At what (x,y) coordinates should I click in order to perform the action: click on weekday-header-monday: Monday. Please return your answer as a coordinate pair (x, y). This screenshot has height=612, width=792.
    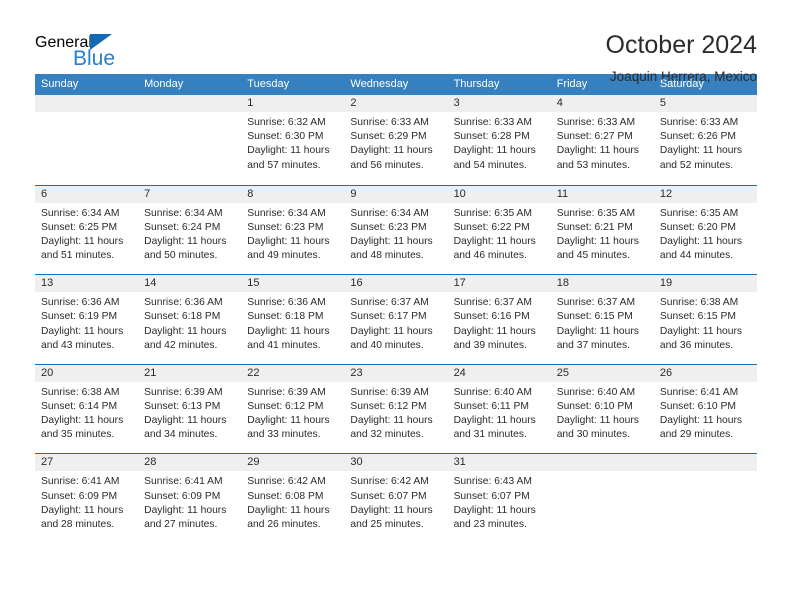
    Looking at the image, I should click on (164, 84).